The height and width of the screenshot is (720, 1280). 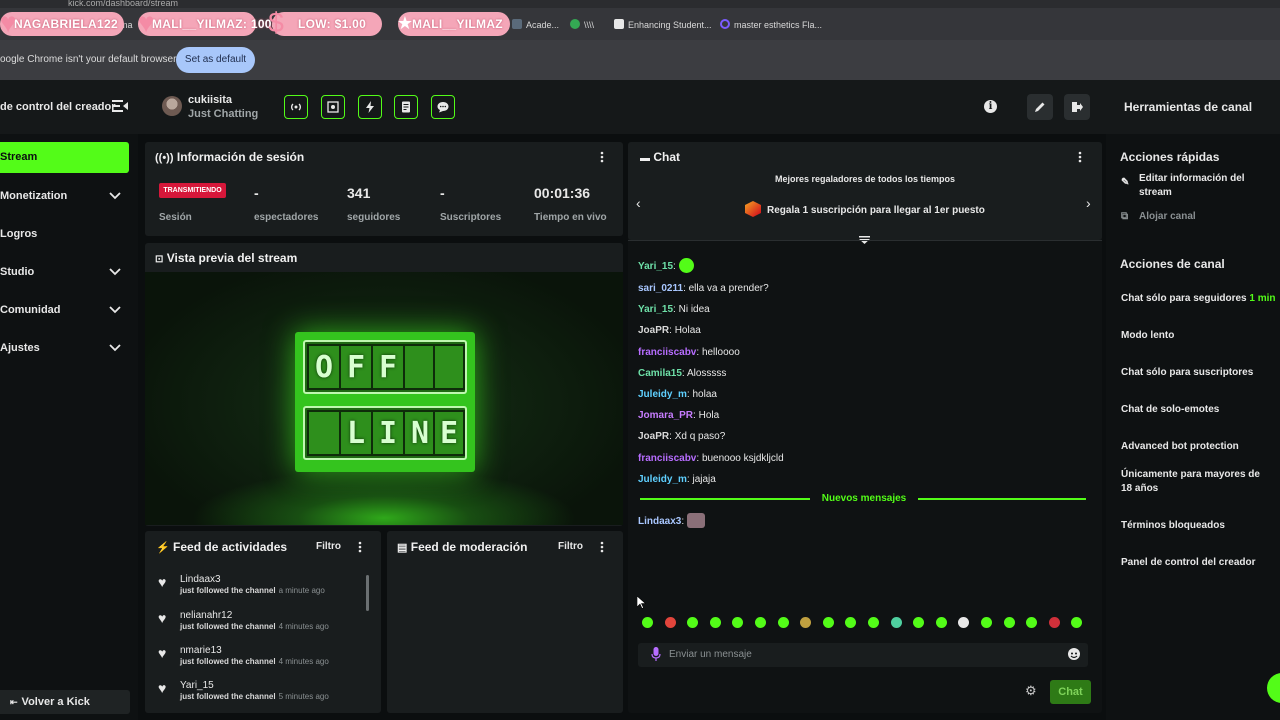 I want to click on clip-button, so click(x=333, y=107).